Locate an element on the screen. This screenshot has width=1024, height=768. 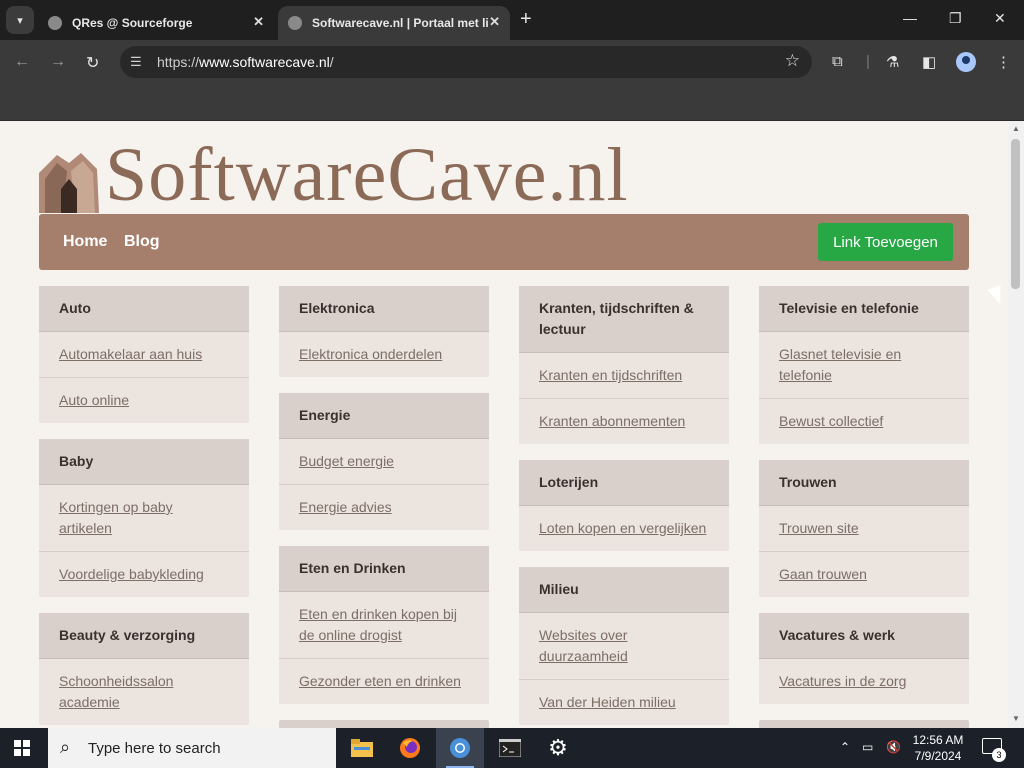
list-item: Bewust collectief is located at coordinates (864, 421).